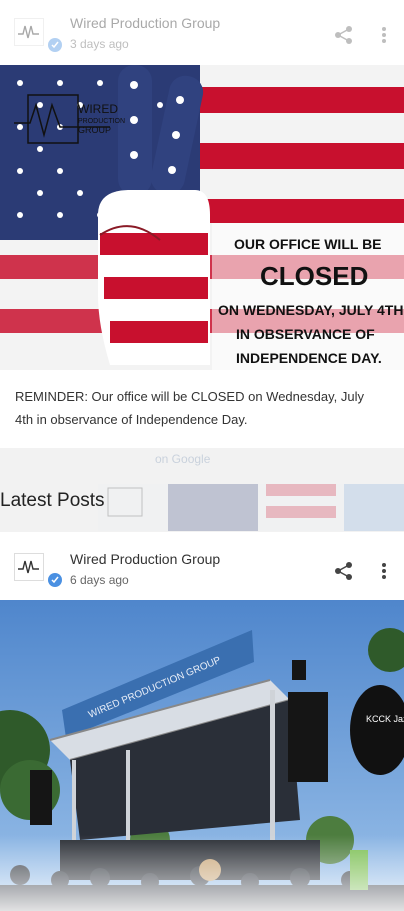  I want to click on image-logo-line2: PRODUCTION, so click(101, 121).